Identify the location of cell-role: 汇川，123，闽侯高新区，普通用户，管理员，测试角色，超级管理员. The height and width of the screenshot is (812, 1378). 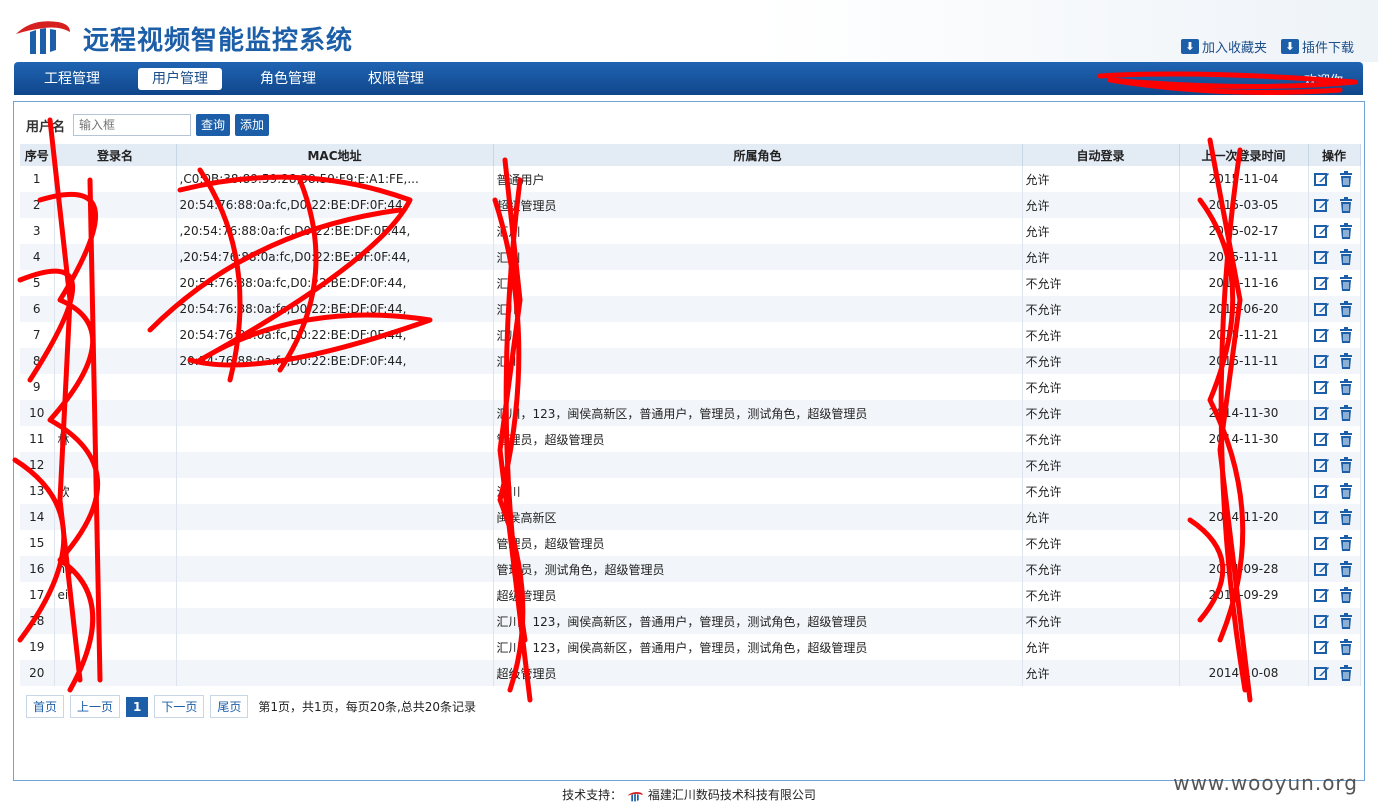
(758, 647).